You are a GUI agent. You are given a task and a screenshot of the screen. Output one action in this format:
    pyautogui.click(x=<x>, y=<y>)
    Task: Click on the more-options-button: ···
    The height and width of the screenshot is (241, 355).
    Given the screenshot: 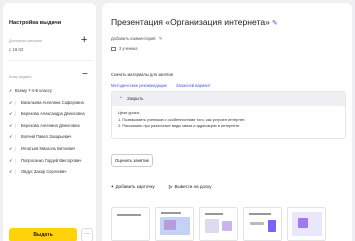 What is the action you would take?
    pyautogui.click(x=87, y=234)
    